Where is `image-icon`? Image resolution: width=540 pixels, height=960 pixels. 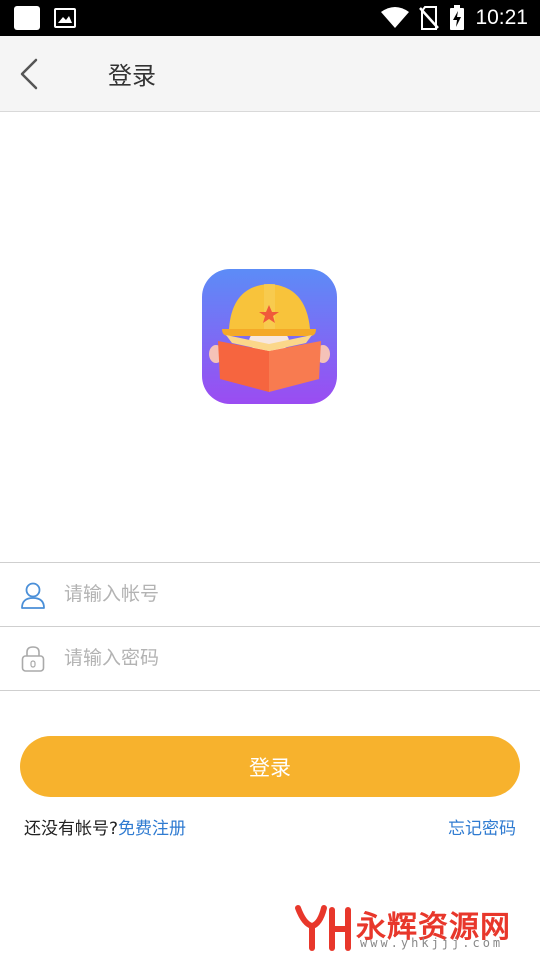
image-icon is located at coordinates (65, 18).